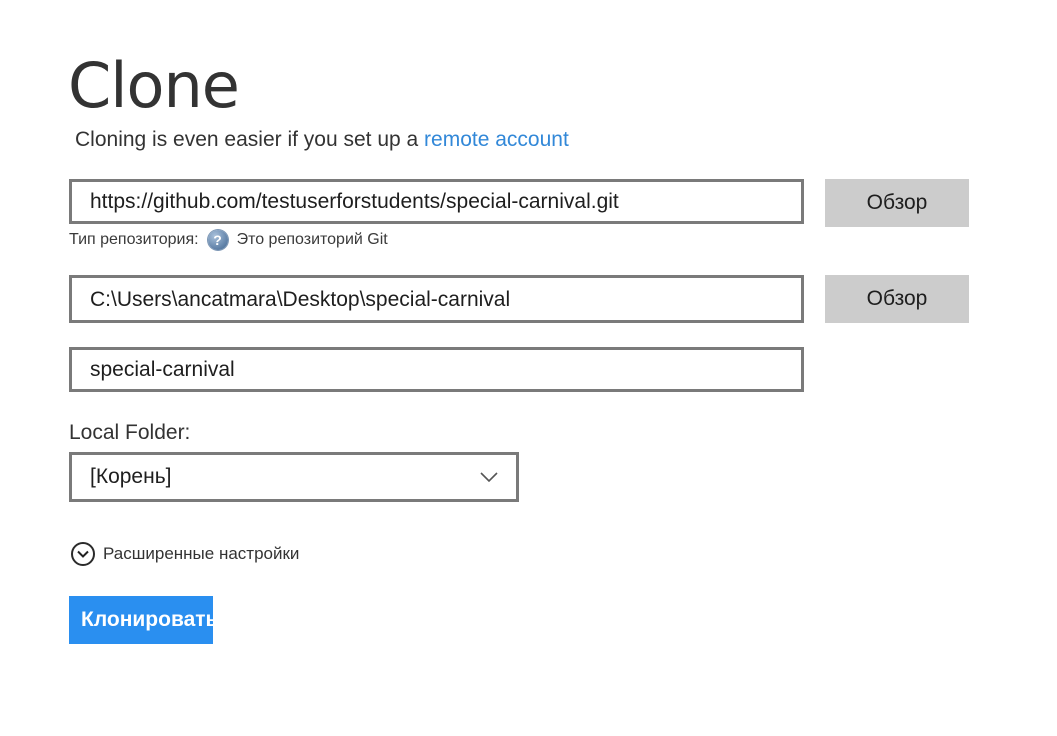 The image size is (1057, 736). Describe the element at coordinates (247, 139) in the screenshot. I see `subtitle-text: Cloning is even easier if you set up a` at that location.